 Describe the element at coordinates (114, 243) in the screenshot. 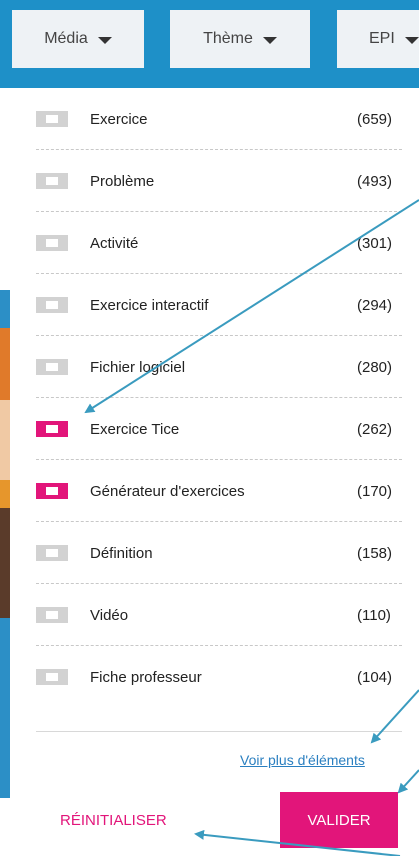

I see `option-label: Activité` at that location.